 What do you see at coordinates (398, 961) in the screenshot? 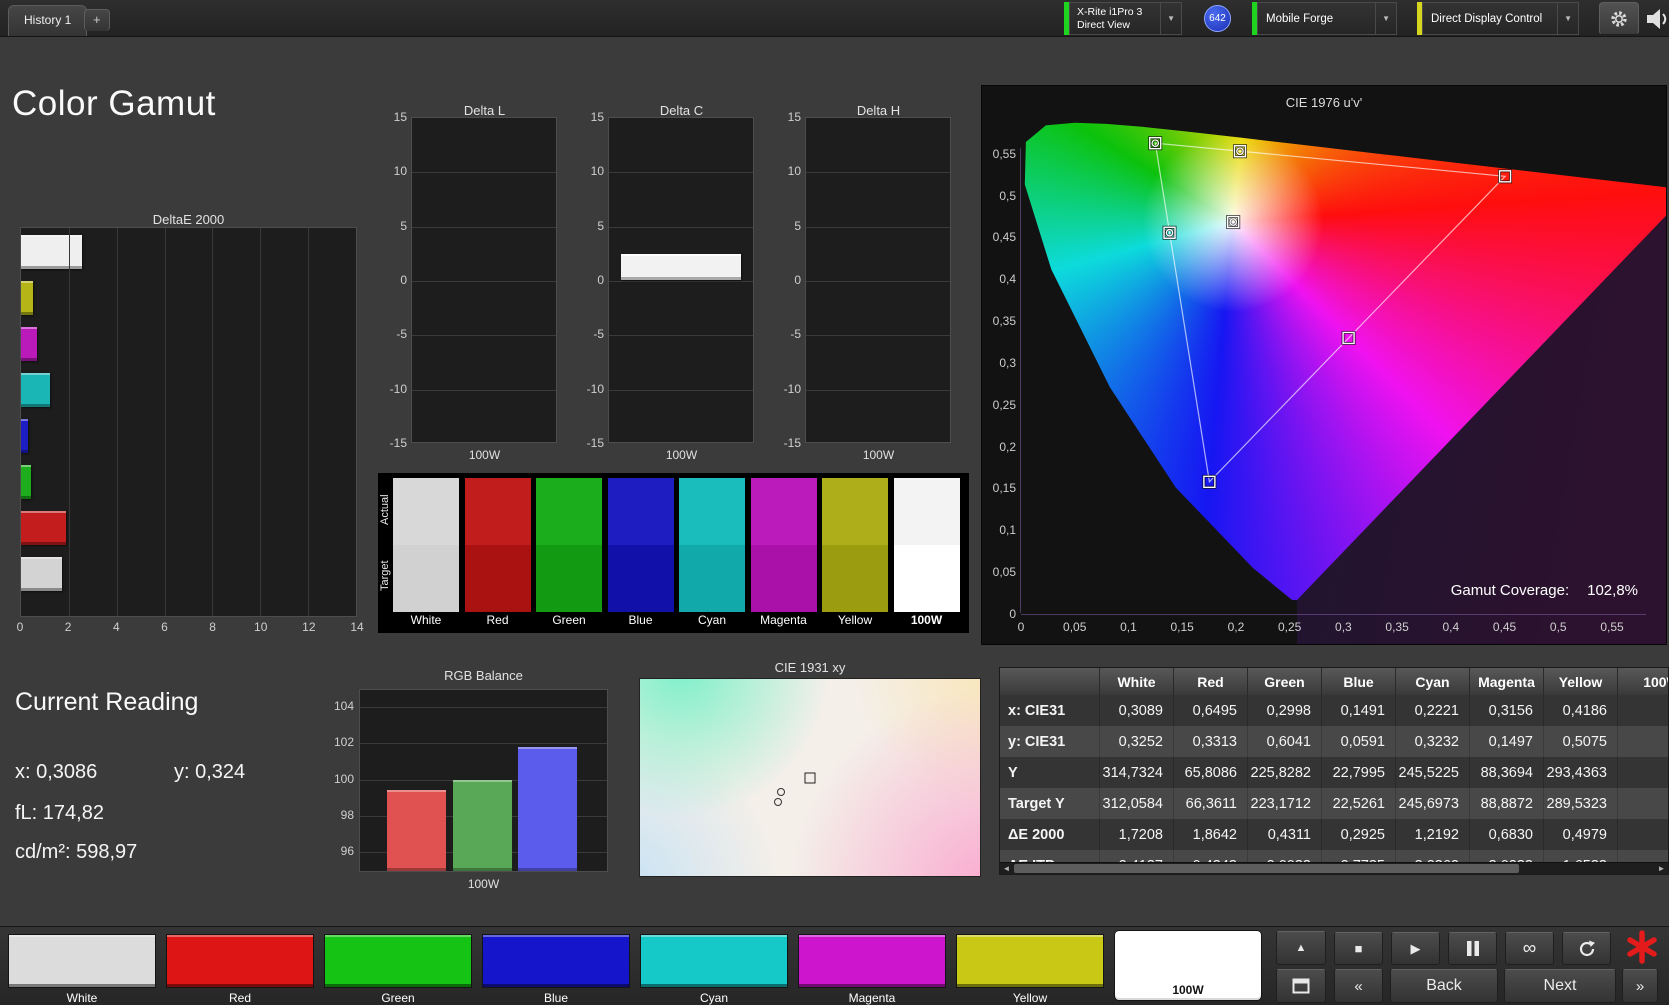
I see `patch-button-green` at bounding box center [398, 961].